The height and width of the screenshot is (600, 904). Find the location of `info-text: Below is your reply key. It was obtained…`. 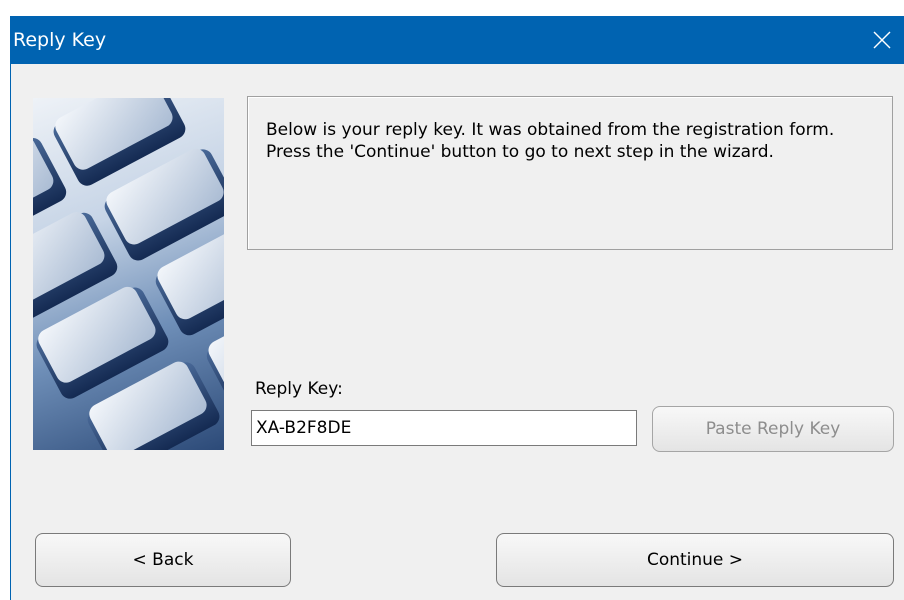

info-text: Below is your reply key. It was obtained… is located at coordinates (550, 141).